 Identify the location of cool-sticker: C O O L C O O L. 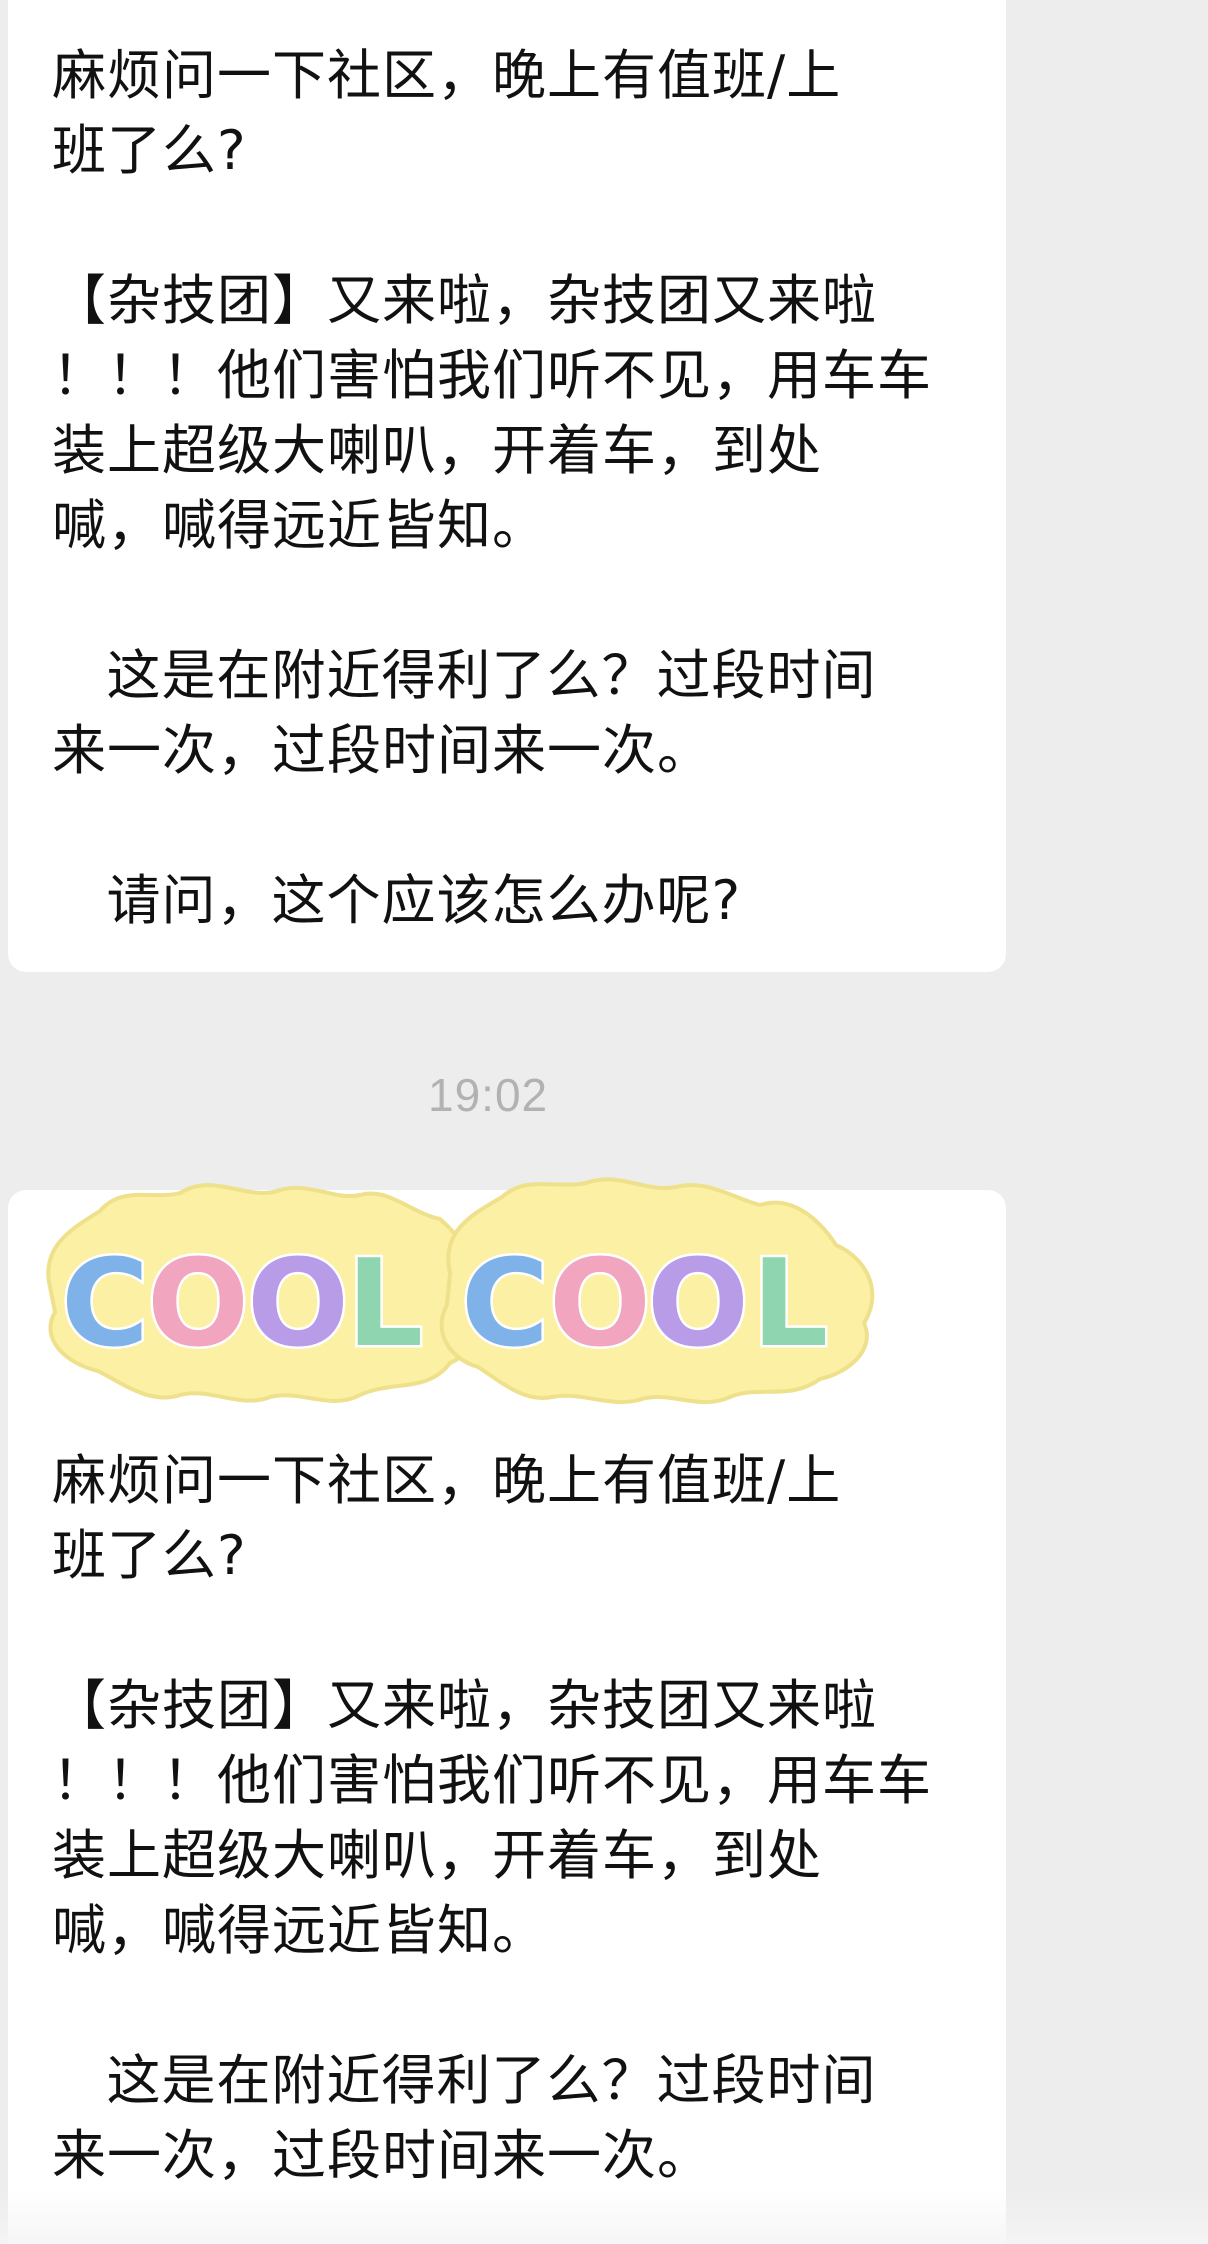
(460, 1291).